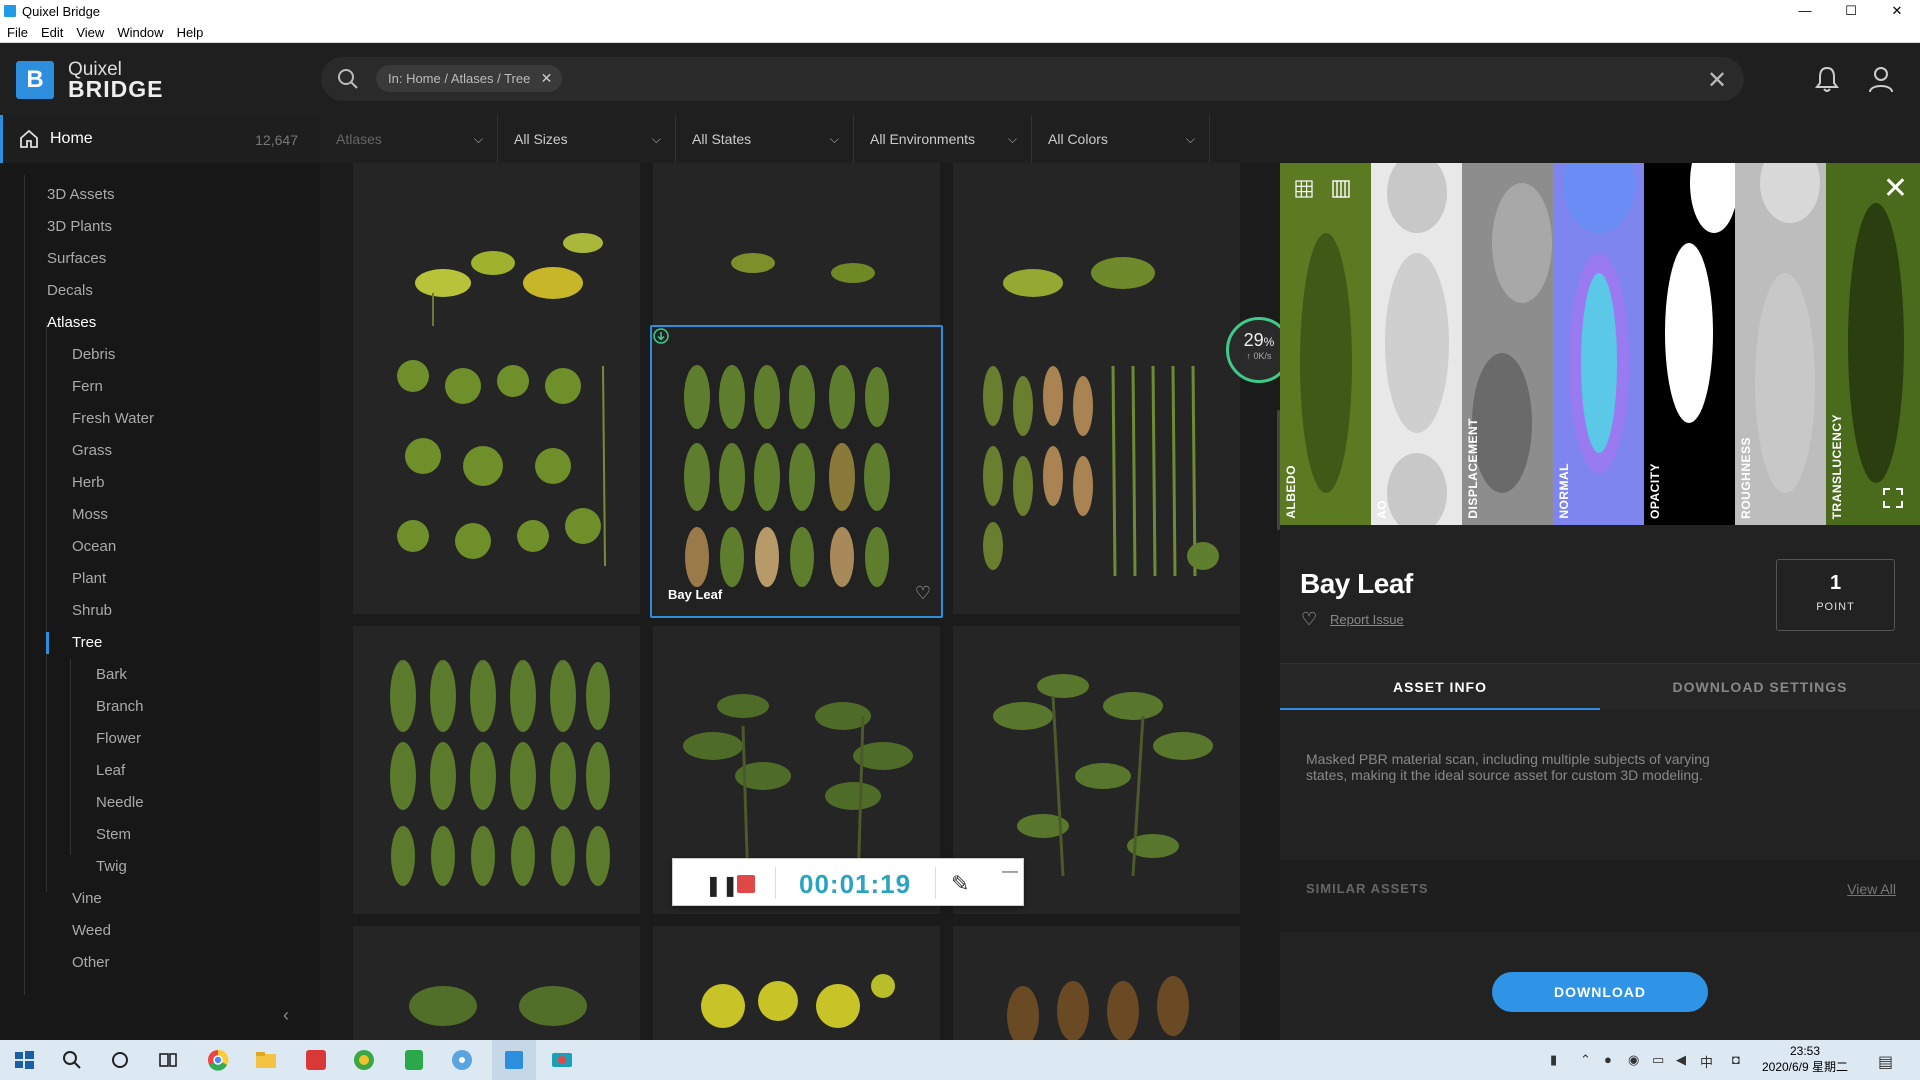  What do you see at coordinates (855, 884) in the screenshot?
I see `recording-time: 00:01:19` at bounding box center [855, 884].